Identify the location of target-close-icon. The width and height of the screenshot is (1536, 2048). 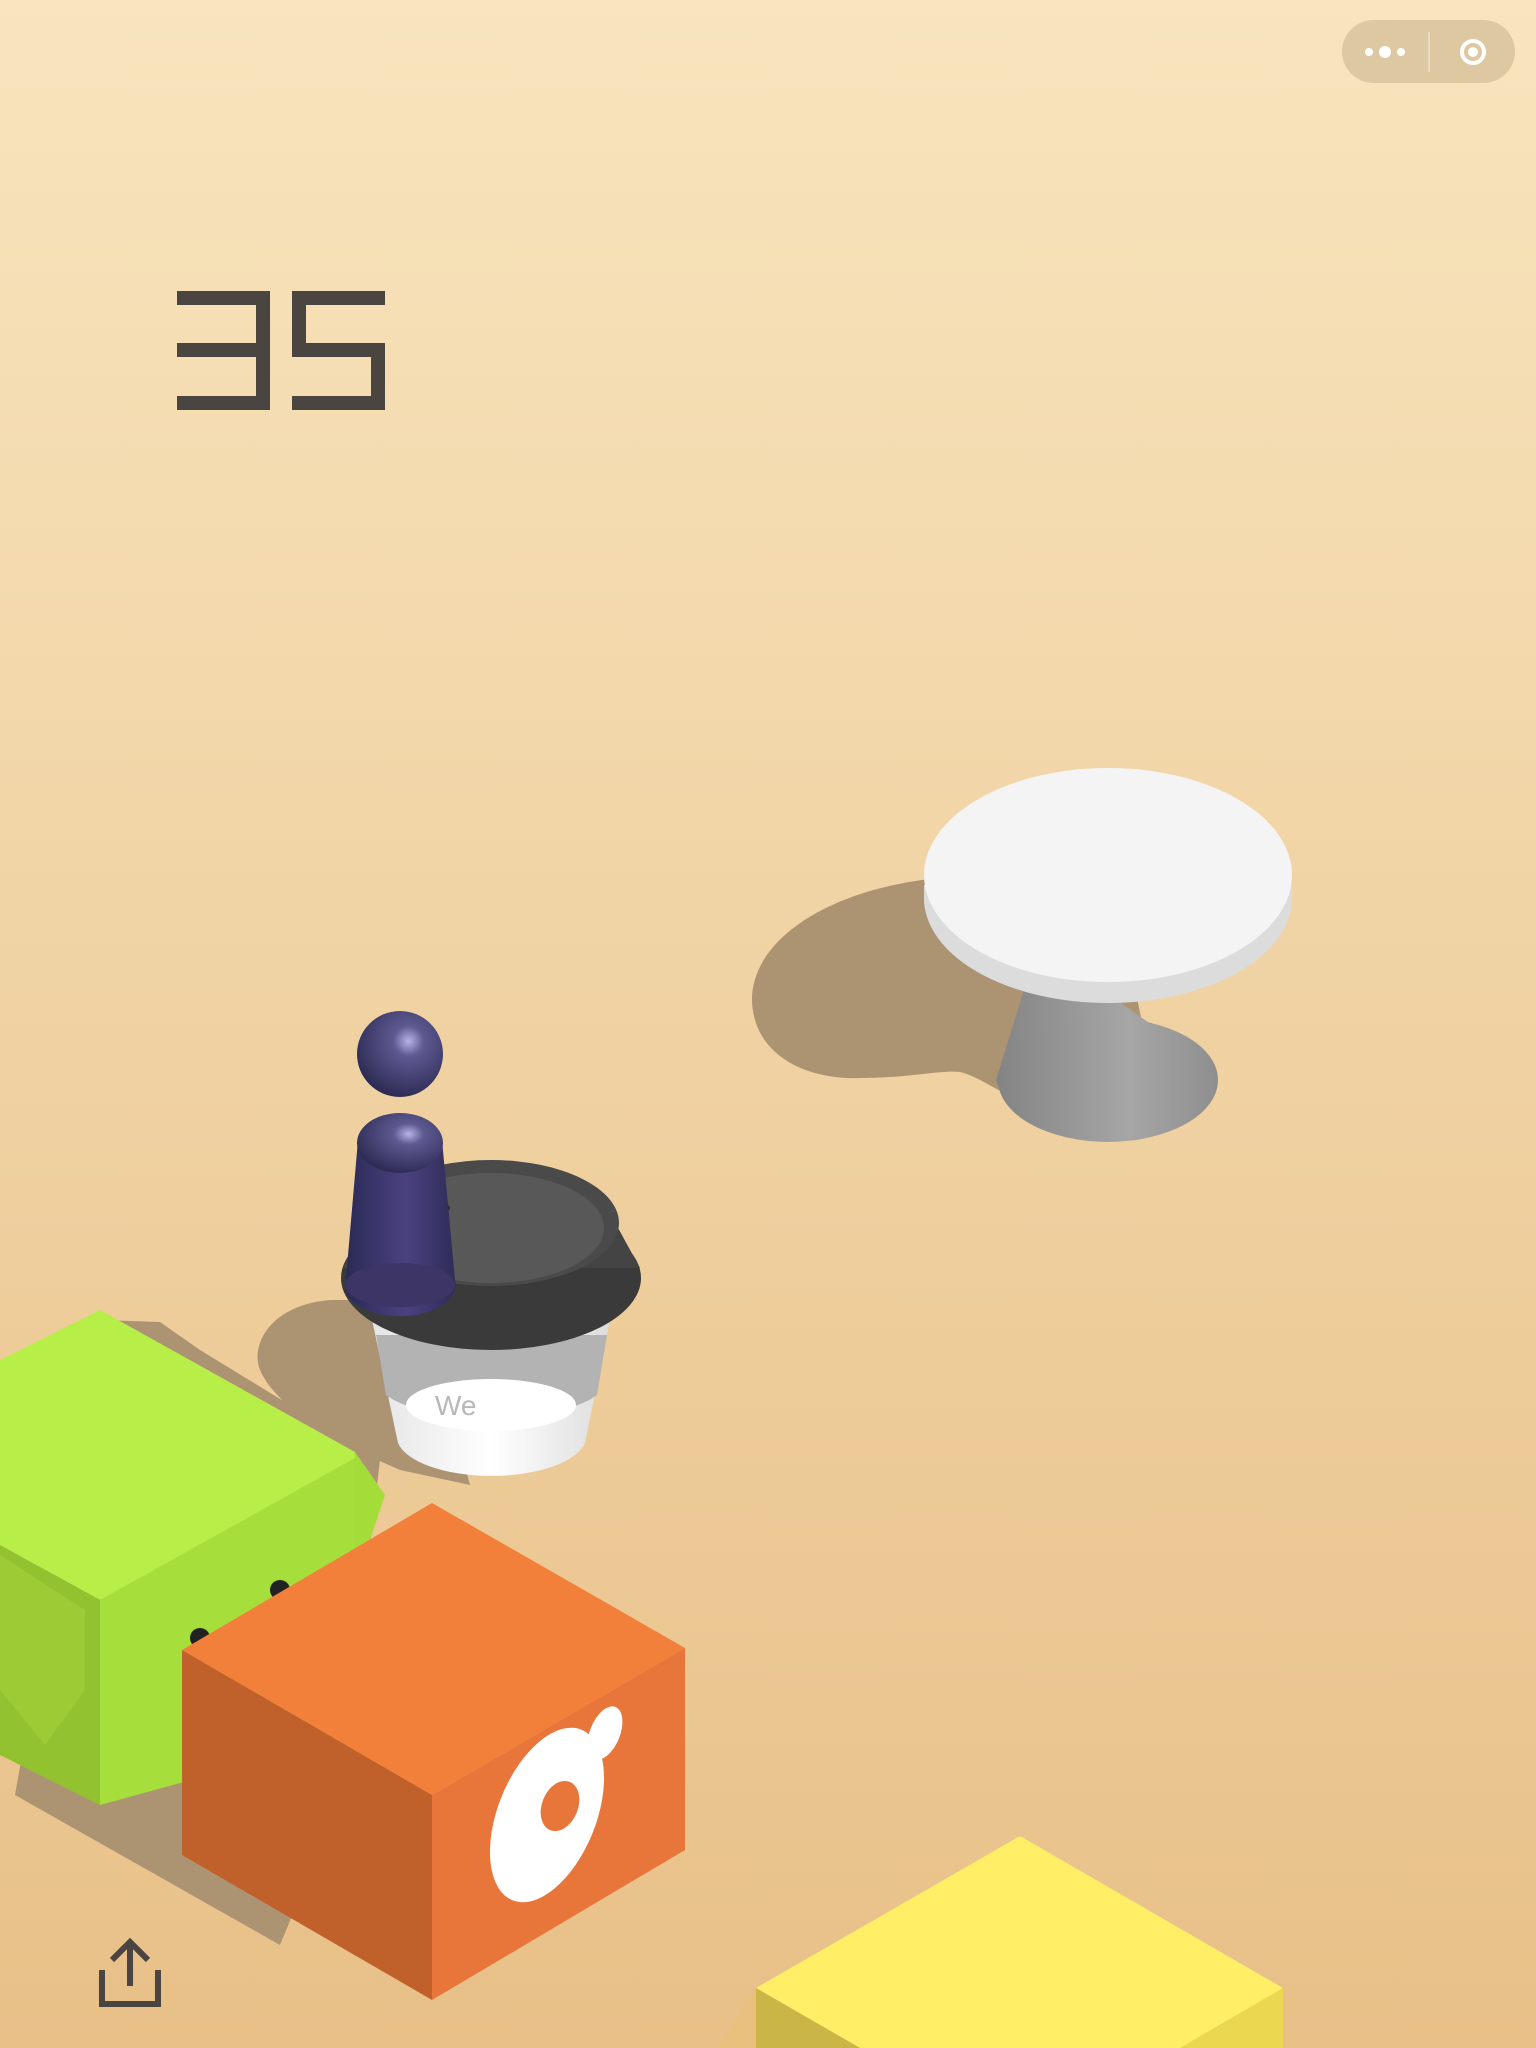
(1472, 51).